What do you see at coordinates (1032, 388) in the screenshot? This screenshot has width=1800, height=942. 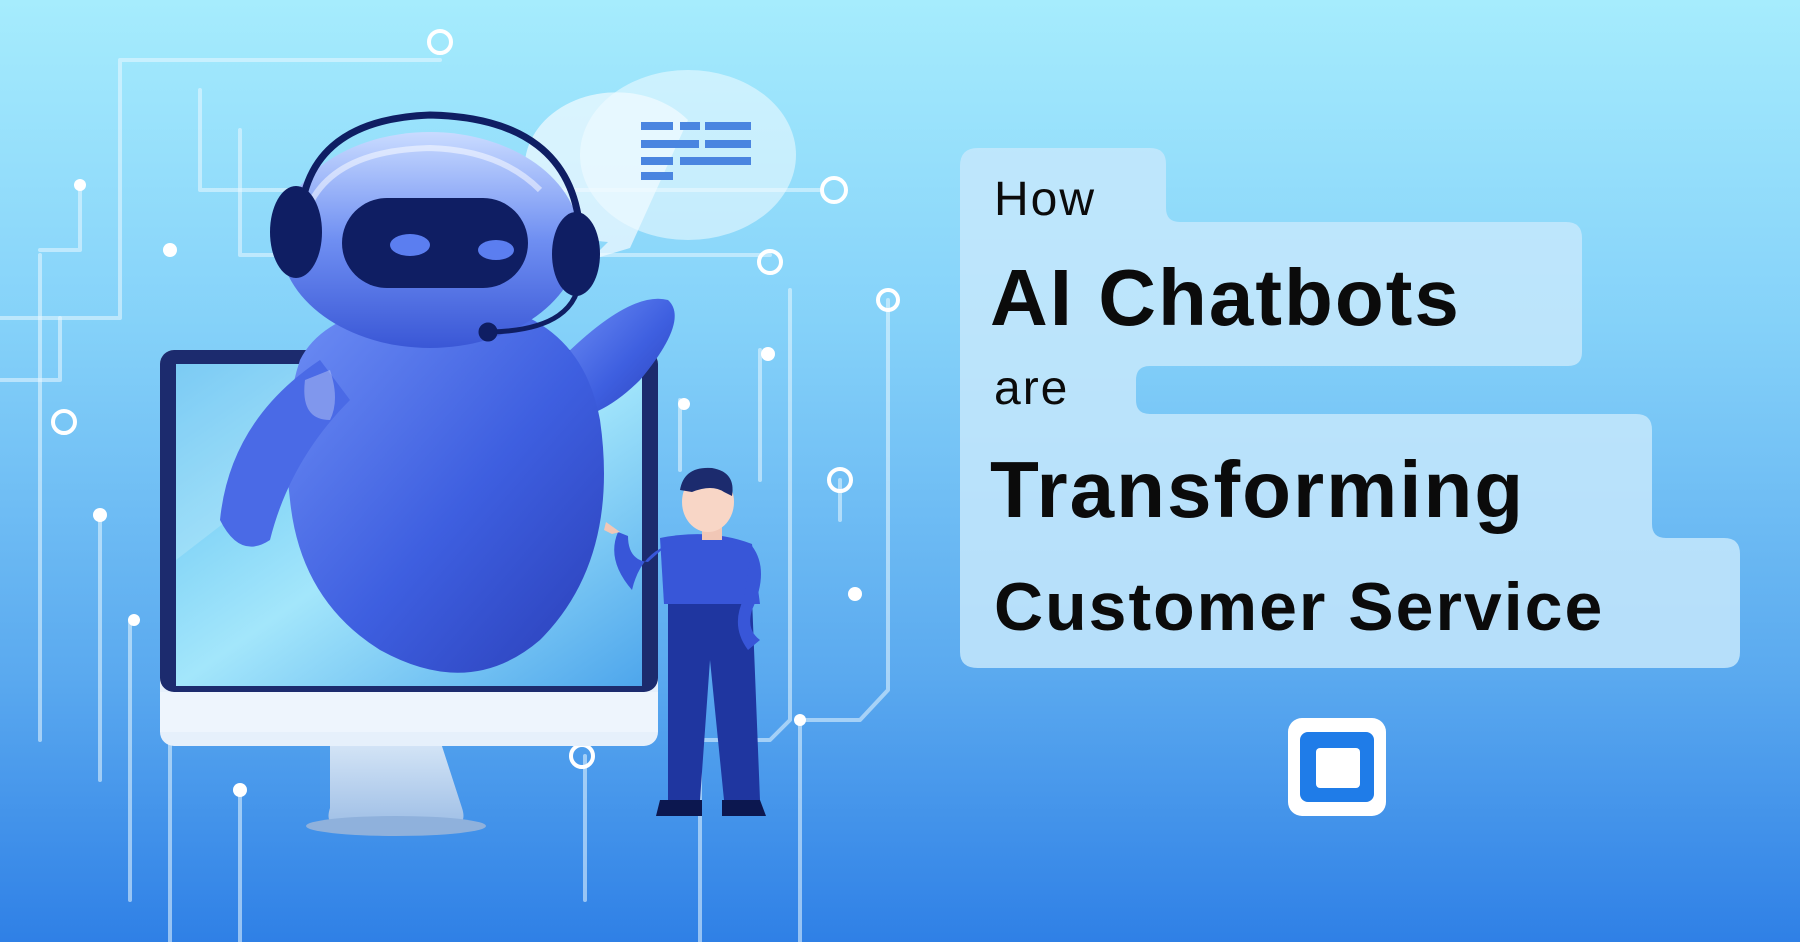 I see `headline-line-are: are` at bounding box center [1032, 388].